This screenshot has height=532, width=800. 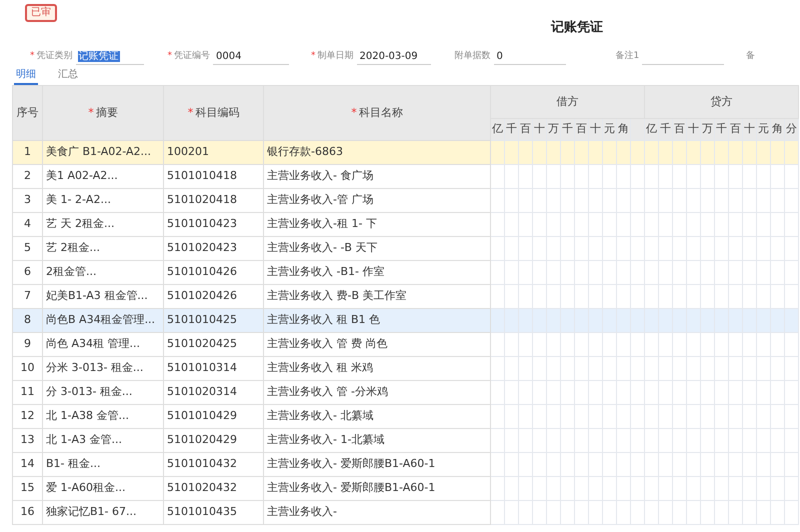 What do you see at coordinates (27, 488) in the screenshot?
I see `row-number: 15` at bounding box center [27, 488].